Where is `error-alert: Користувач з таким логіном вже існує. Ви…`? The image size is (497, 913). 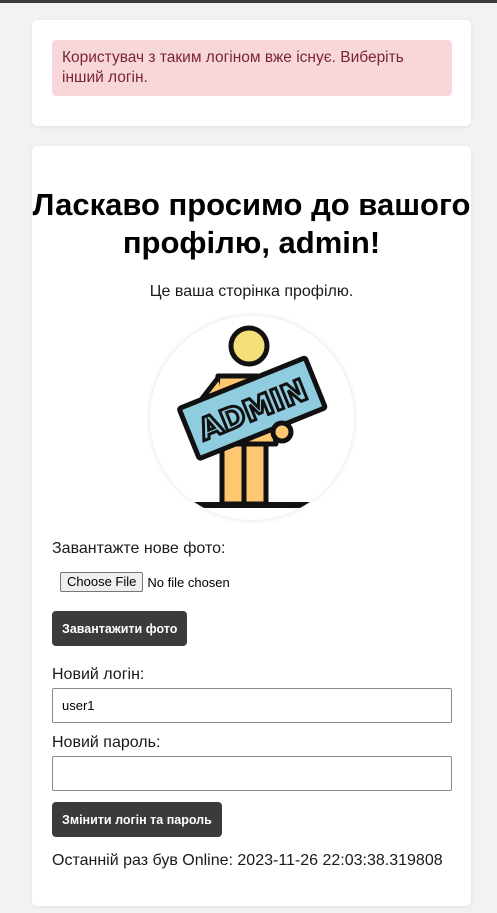
error-alert: Користувач з таким логіном вже існує. Ви… is located at coordinates (252, 68).